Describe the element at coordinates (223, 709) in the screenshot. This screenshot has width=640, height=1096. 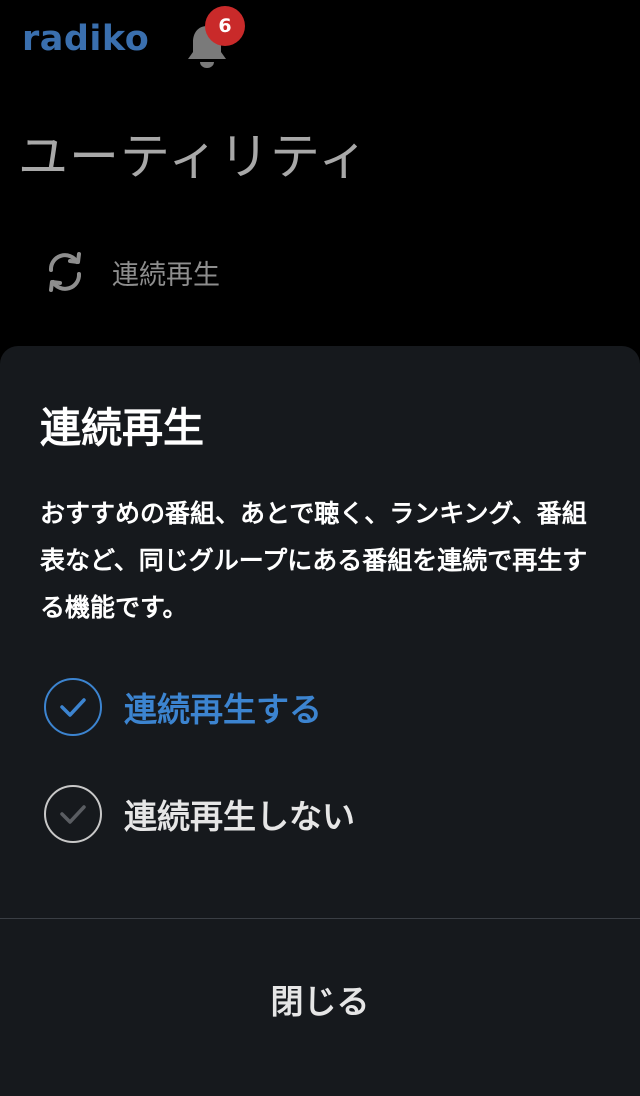
I see `option-label: 連続再生する` at that location.